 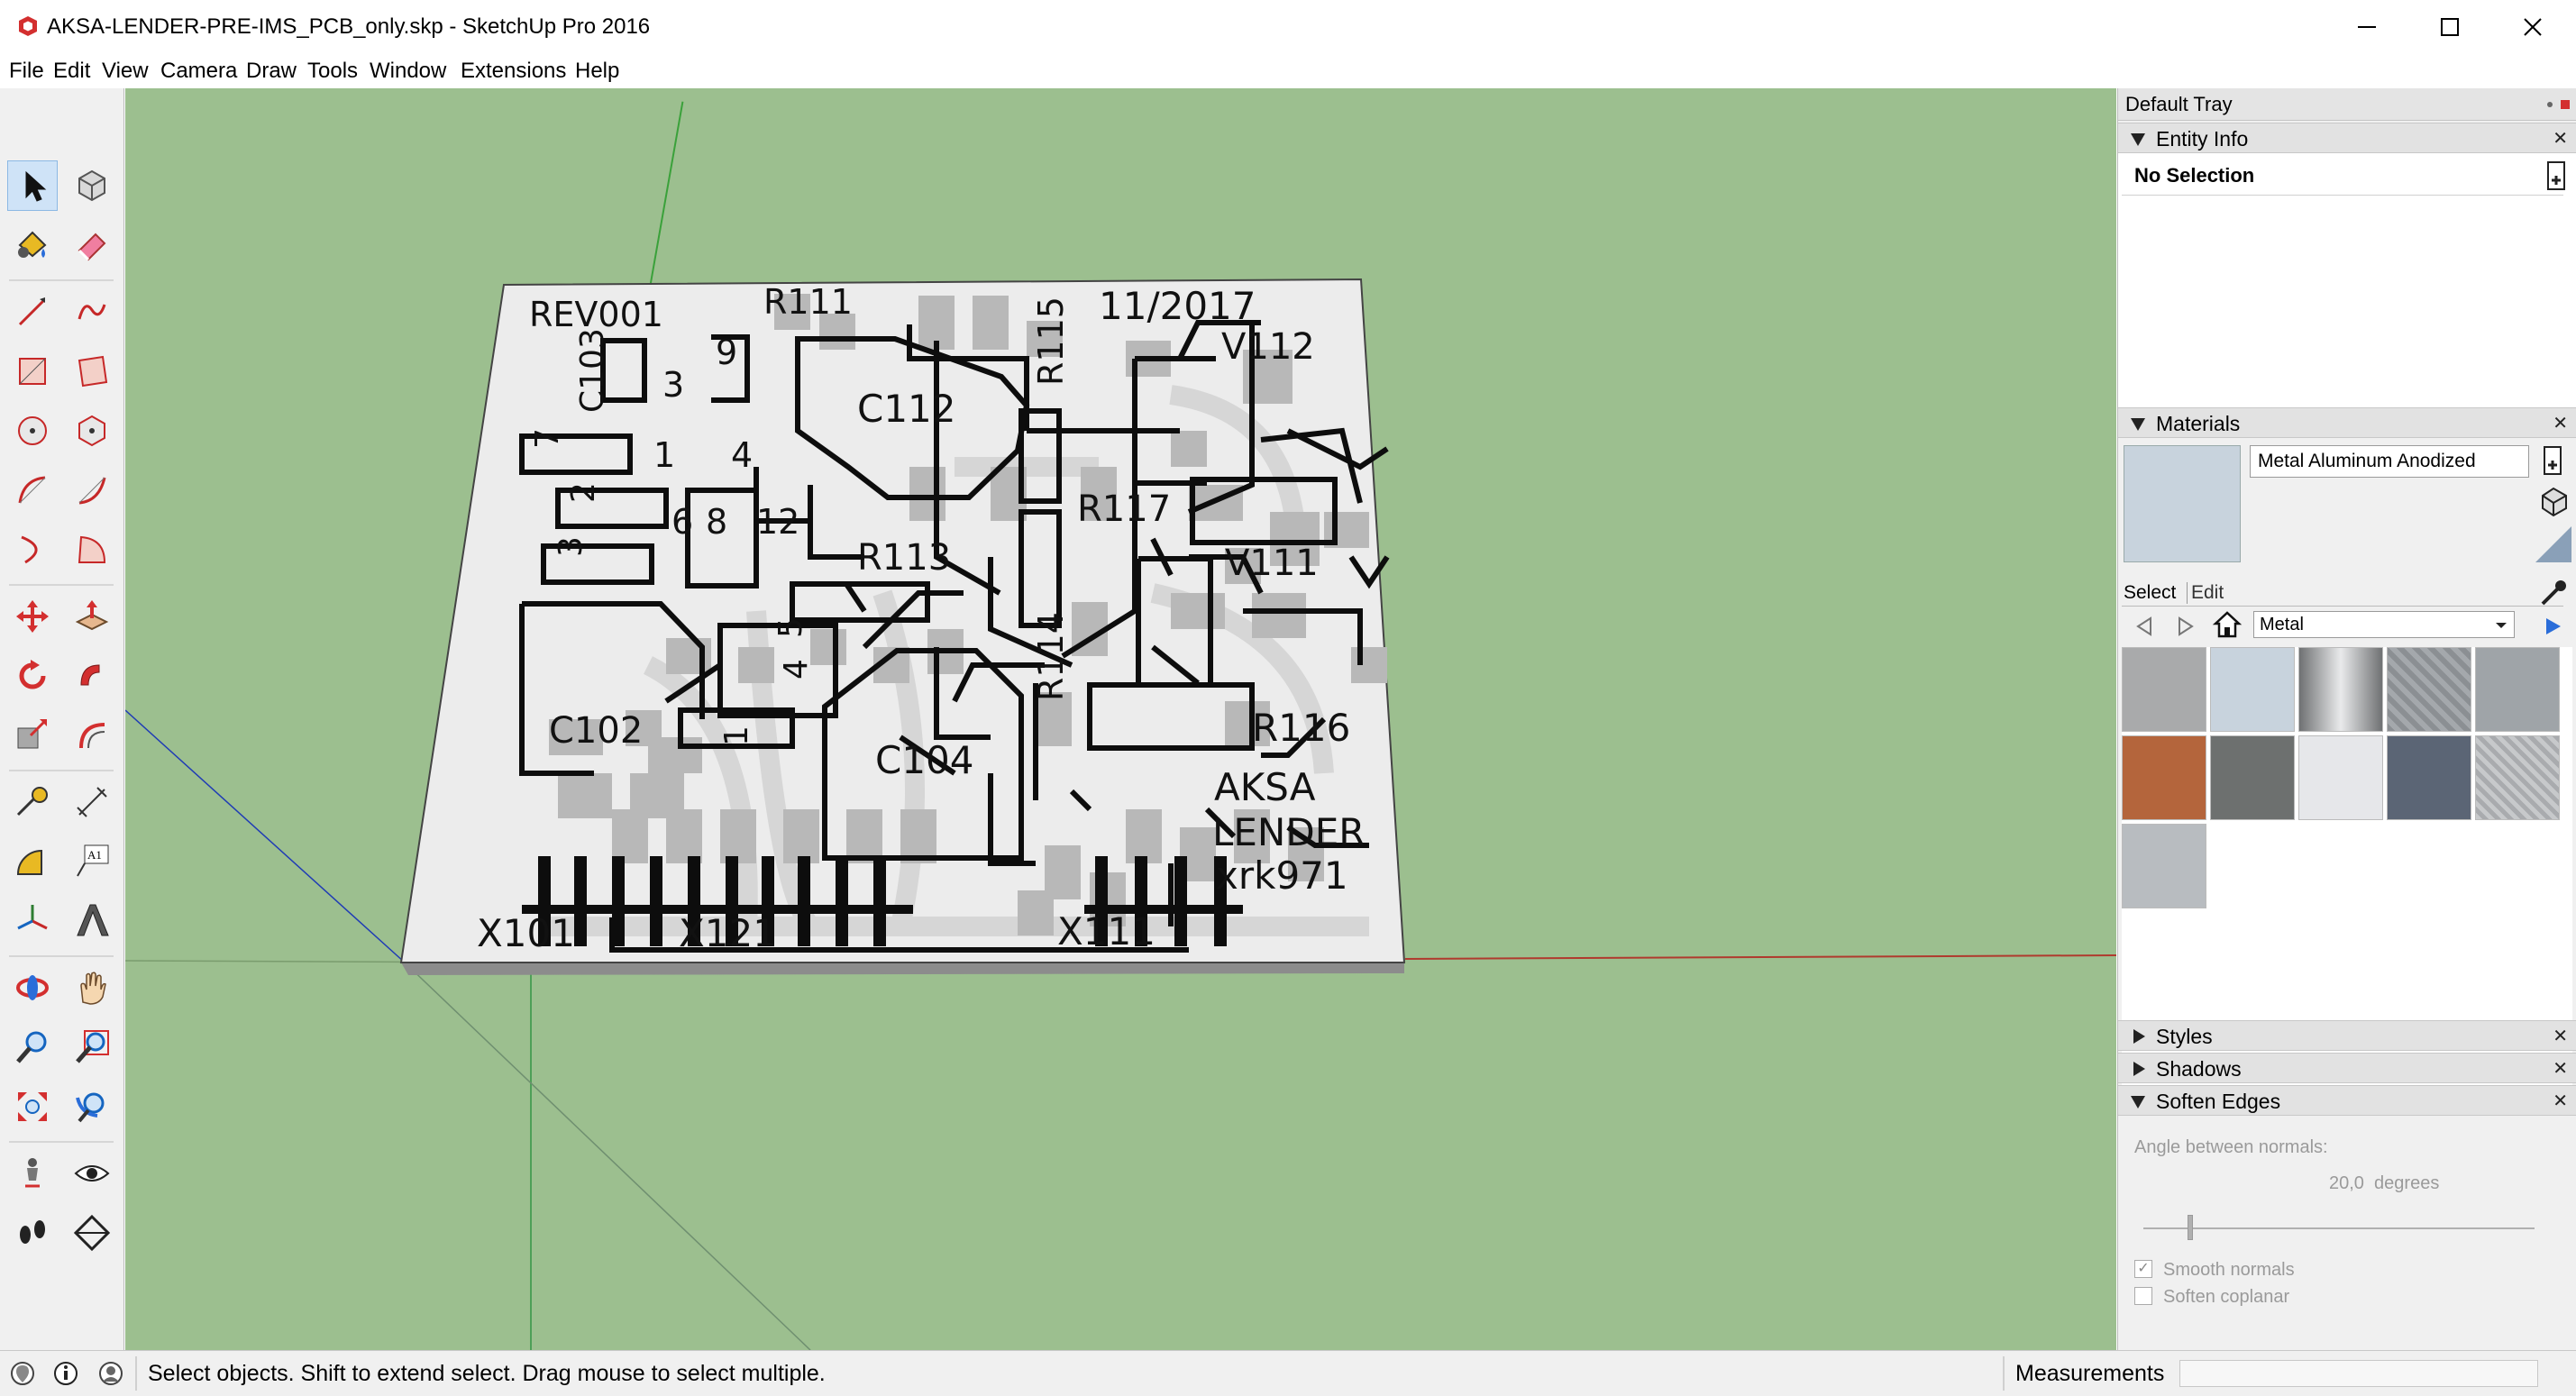 I want to click on pcb-label-x101: X101, so click(x=526, y=933).